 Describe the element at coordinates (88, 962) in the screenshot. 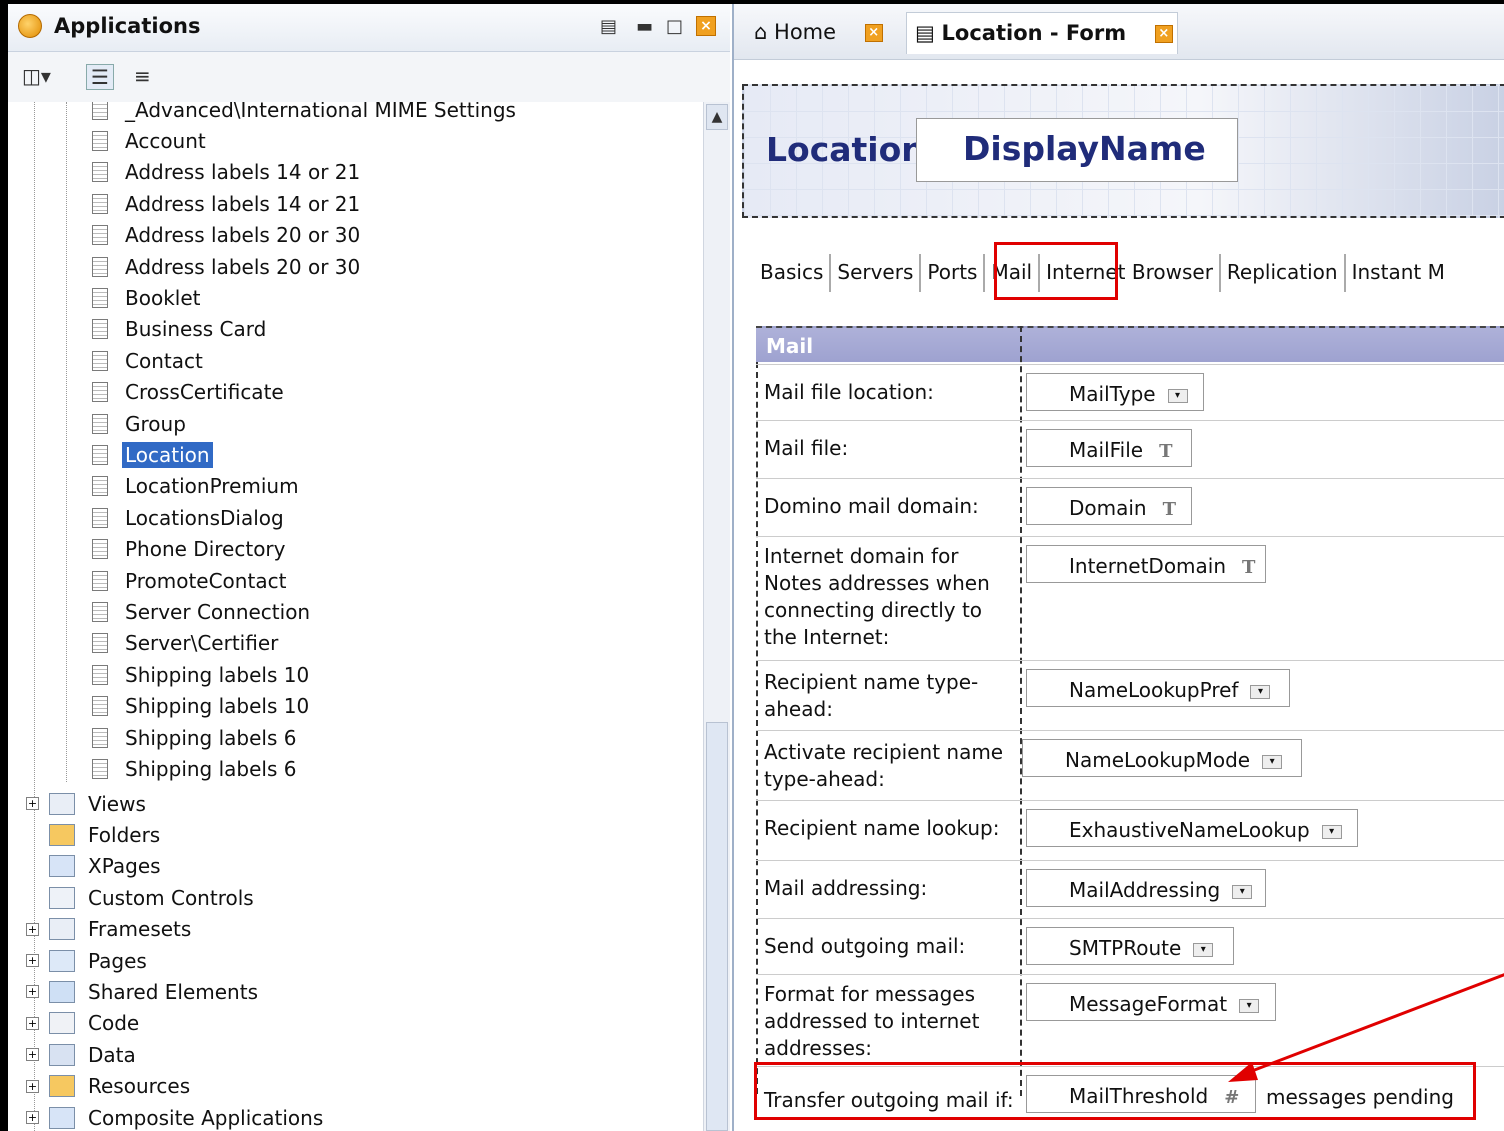

I see `category-pages: + Pages` at that location.